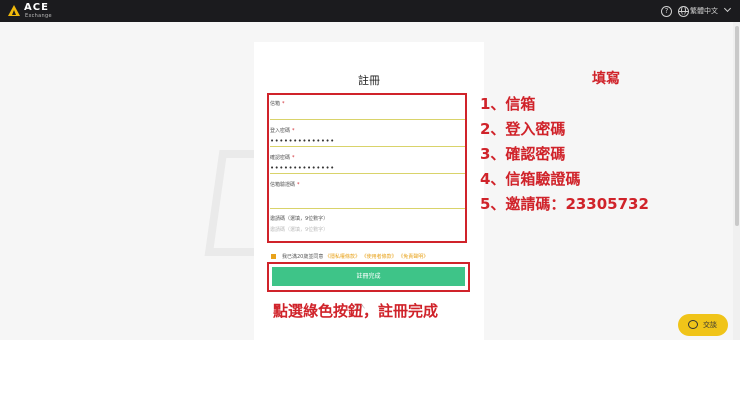 The height and width of the screenshot is (416, 740). What do you see at coordinates (367, 168) in the screenshot?
I see `confirm-password-input: ••••••••••••••` at bounding box center [367, 168].